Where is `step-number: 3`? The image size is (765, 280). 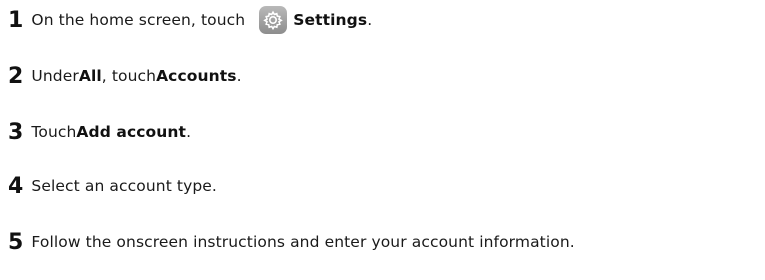
step-number: 3 is located at coordinates (16, 132).